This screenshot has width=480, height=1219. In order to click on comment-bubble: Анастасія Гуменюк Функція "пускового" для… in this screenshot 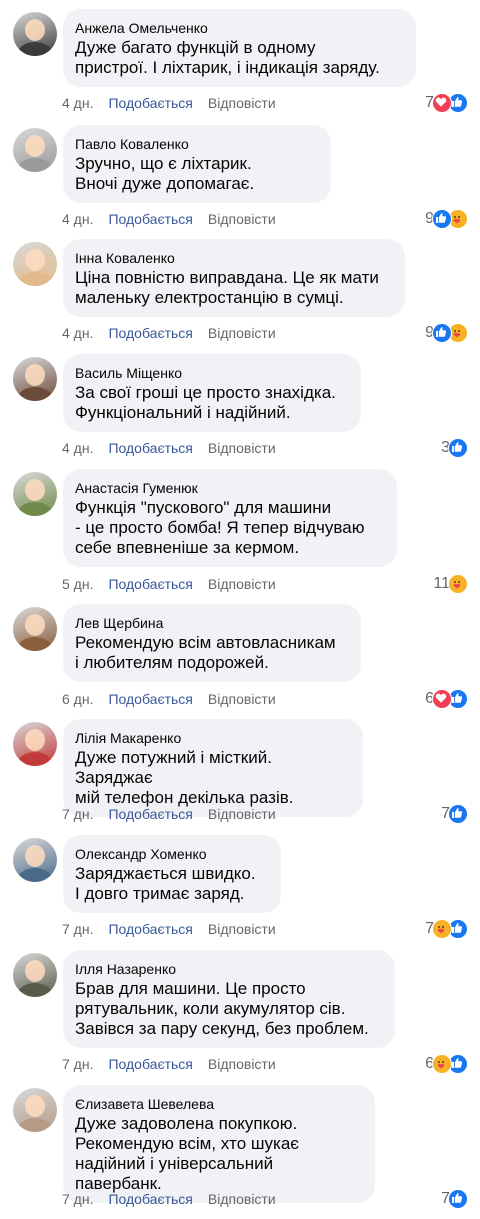, I will do `click(230, 518)`.